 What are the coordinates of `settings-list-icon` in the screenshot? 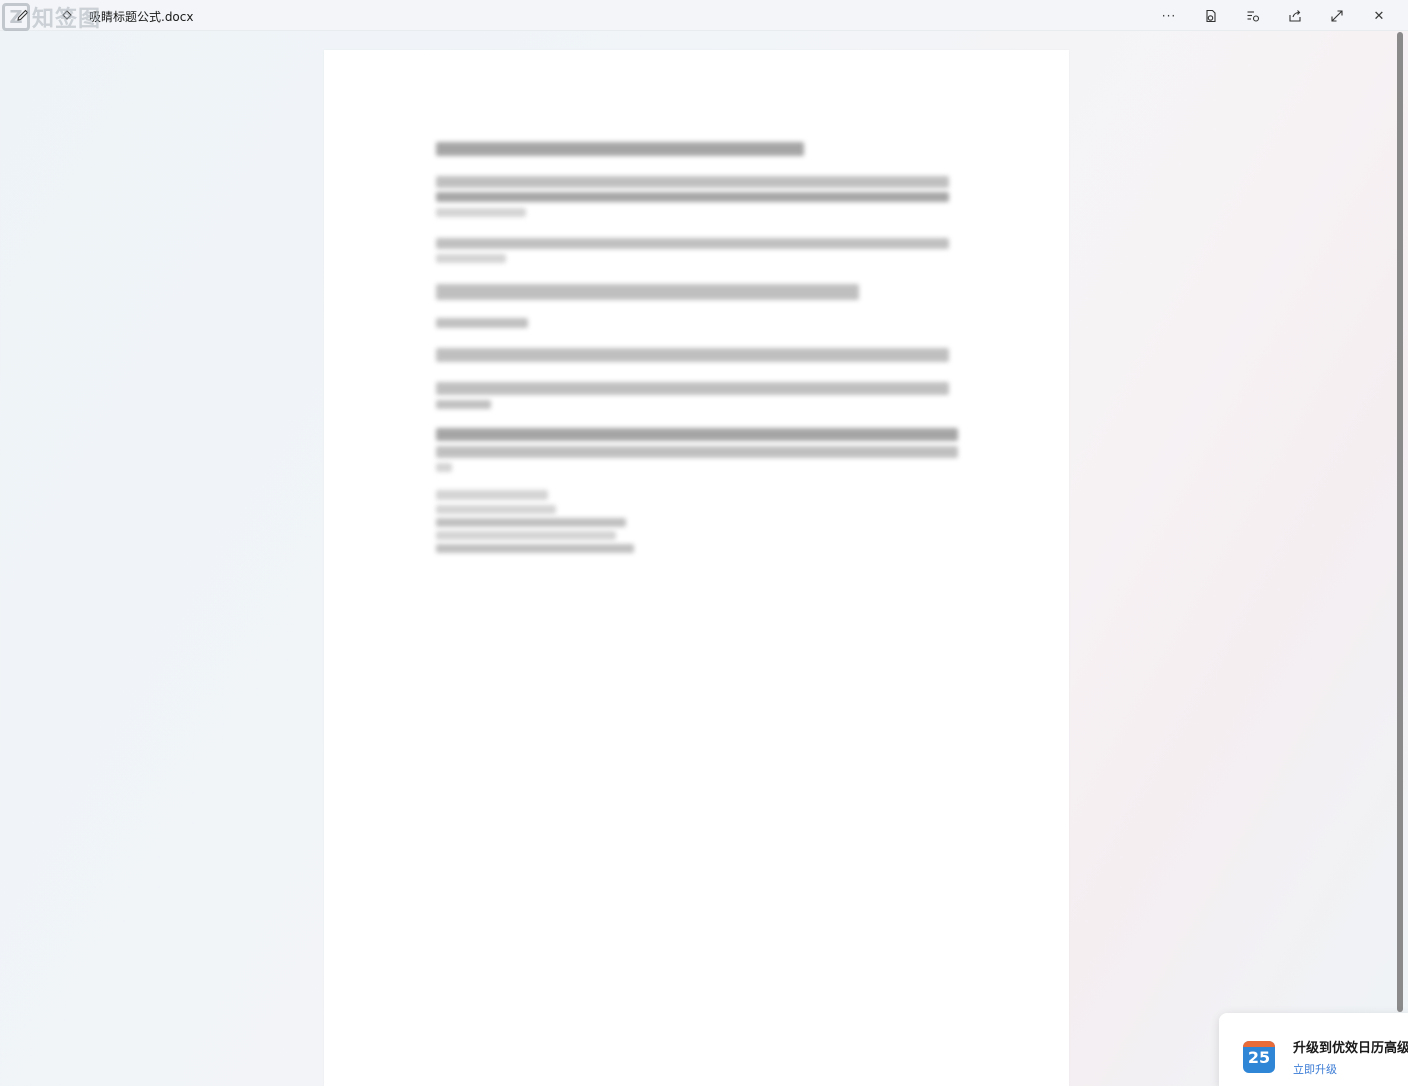 It's located at (1253, 16).